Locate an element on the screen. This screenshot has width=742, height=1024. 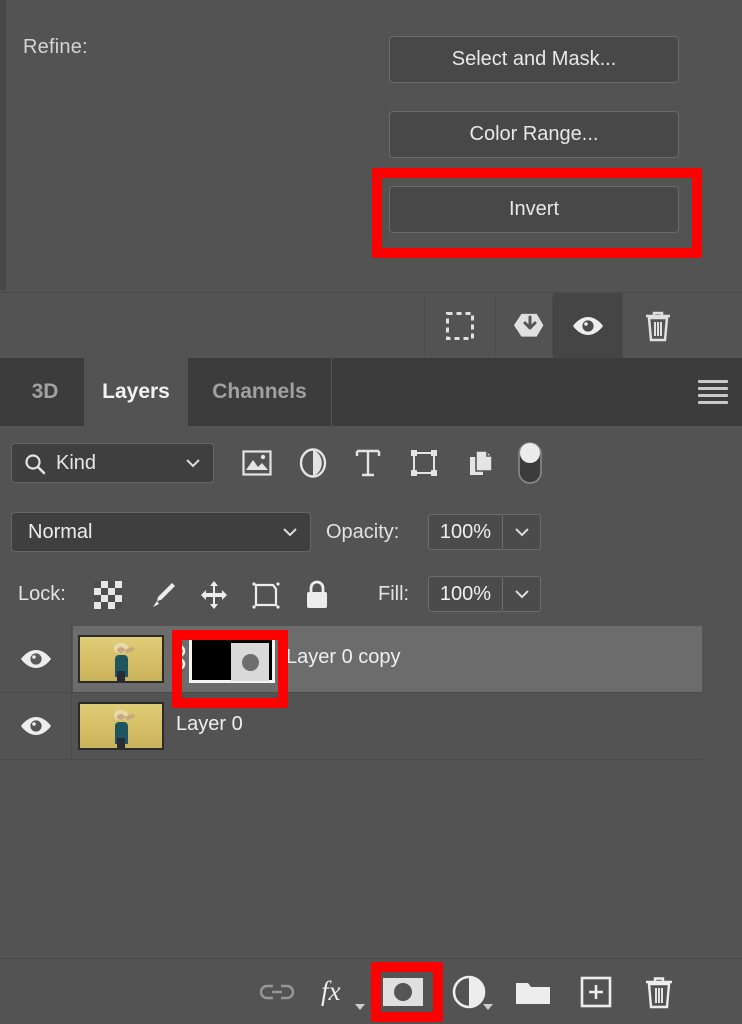
delete-mask-button is located at coordinates (658, 326).